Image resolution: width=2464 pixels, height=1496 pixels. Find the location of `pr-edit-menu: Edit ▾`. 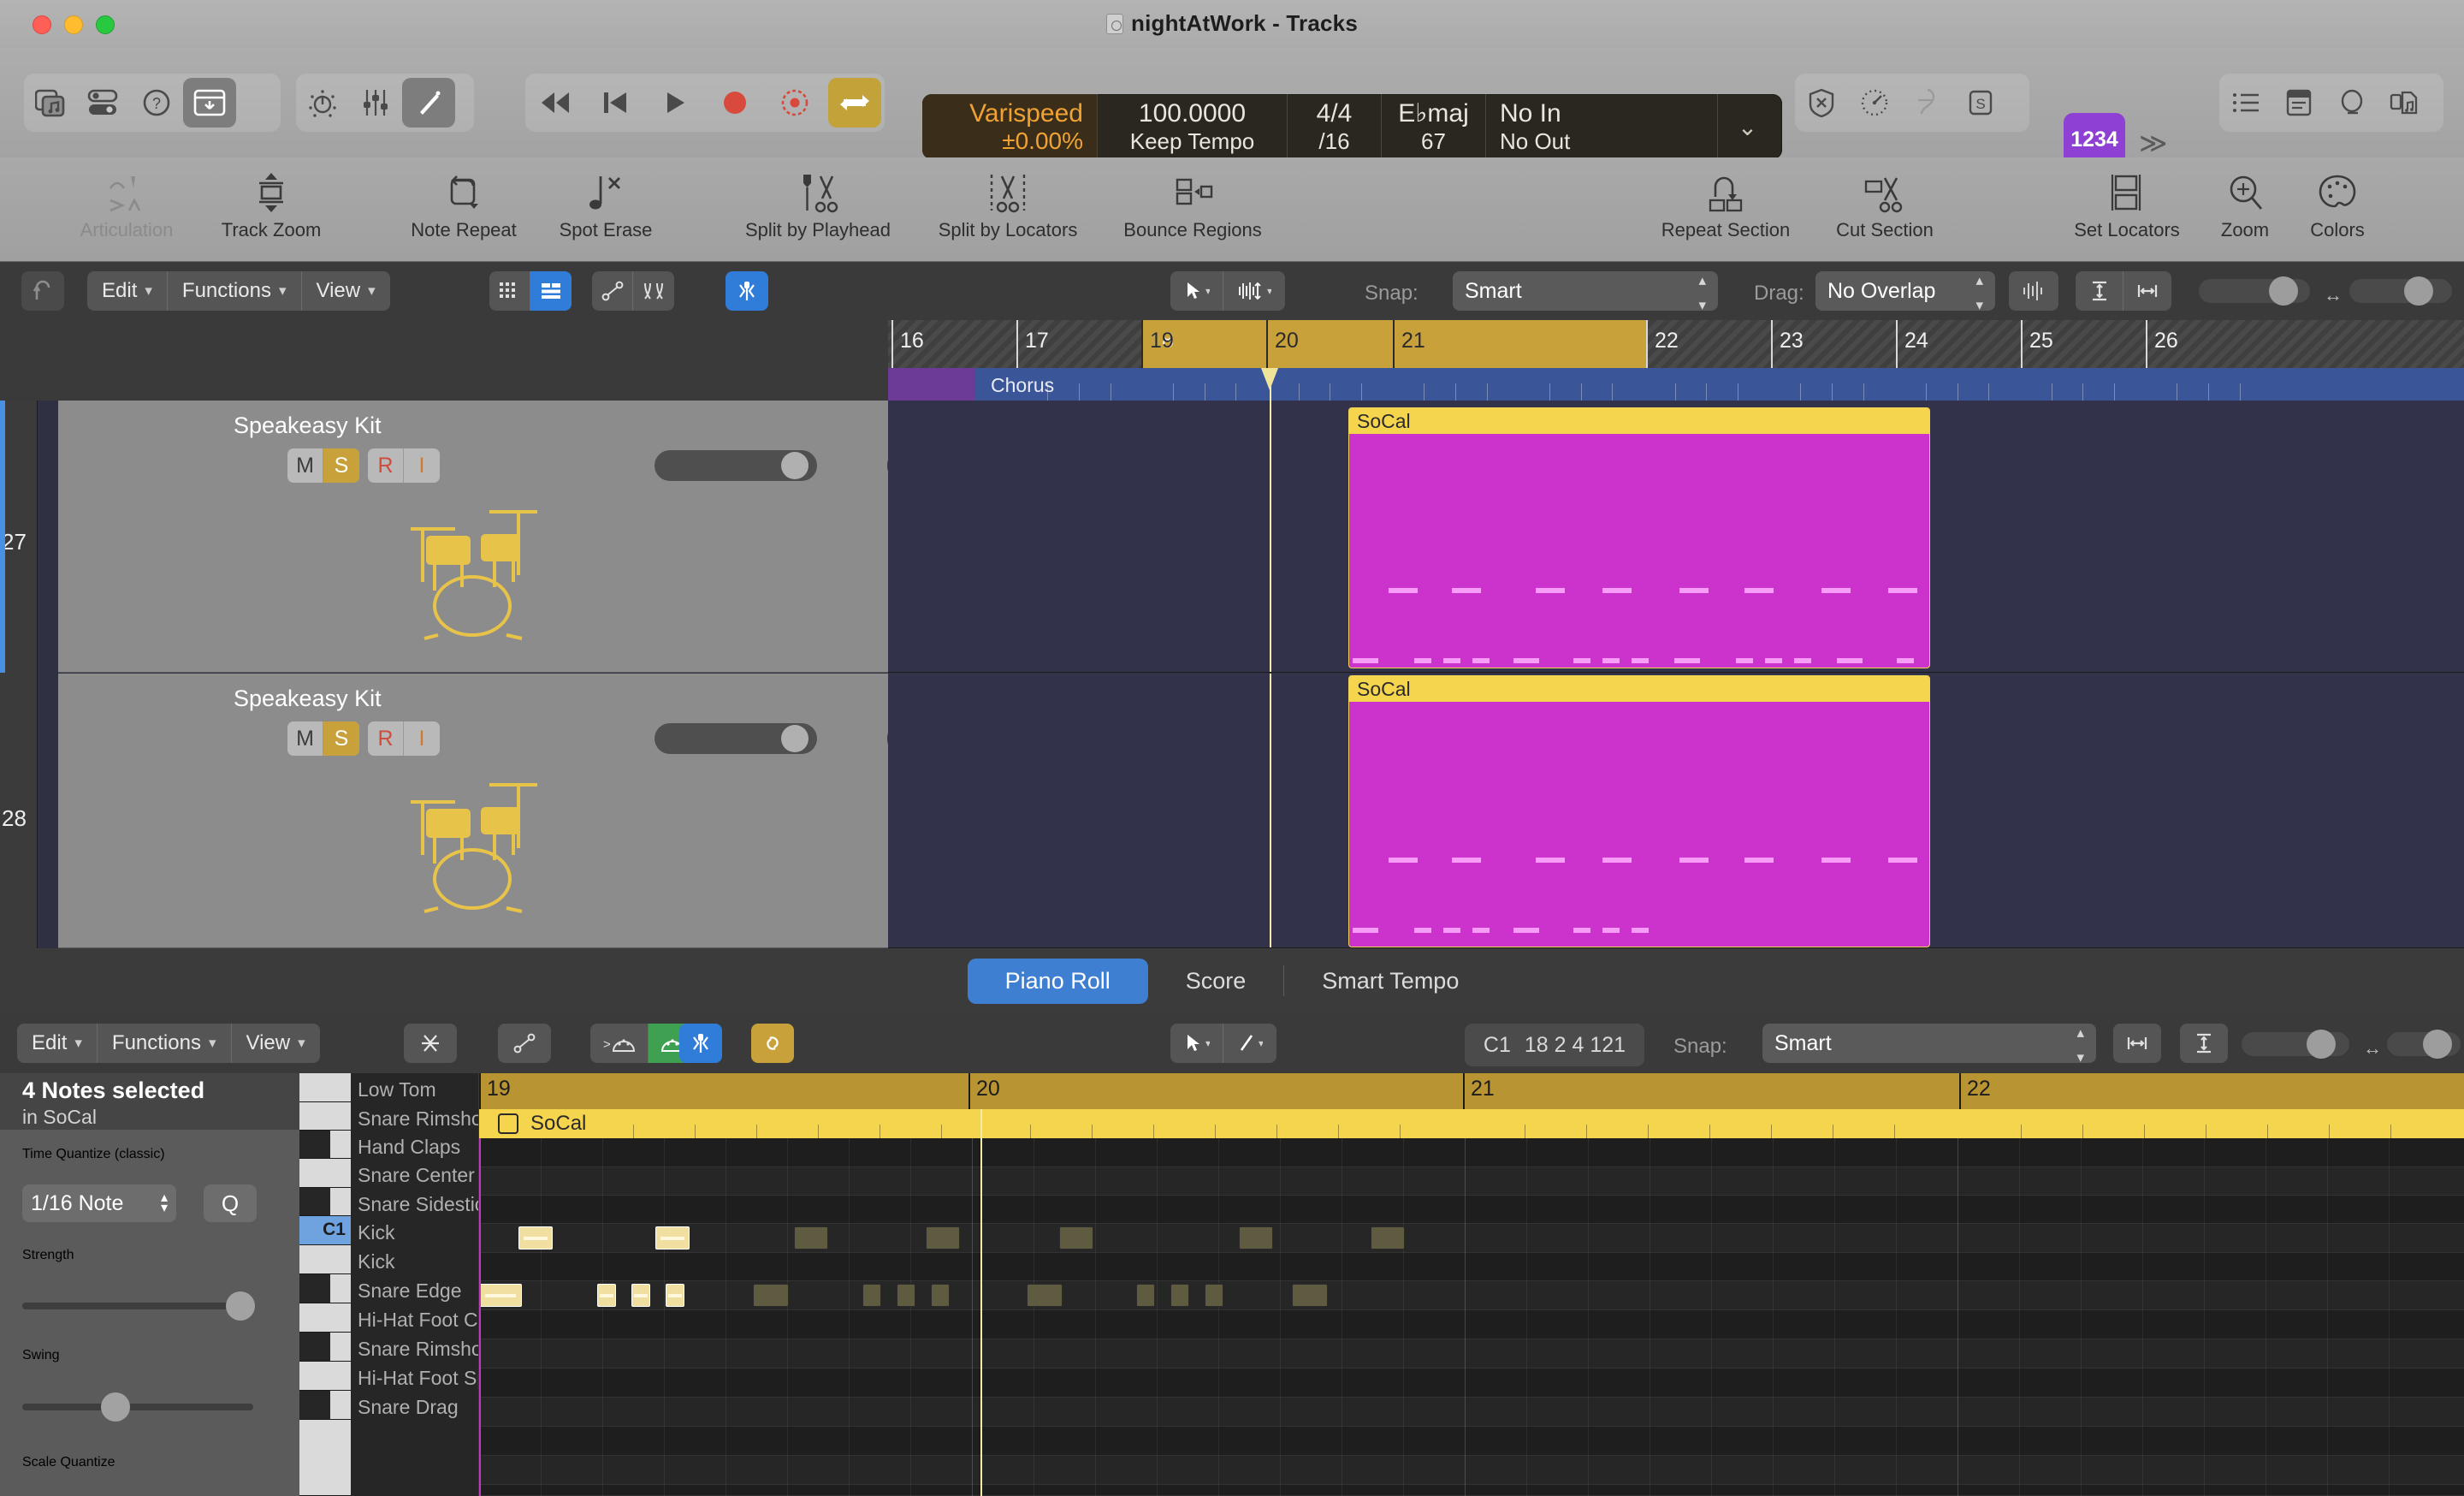

pr-edit-menu: Edit ▾ is located at coordinates (57, 1043).